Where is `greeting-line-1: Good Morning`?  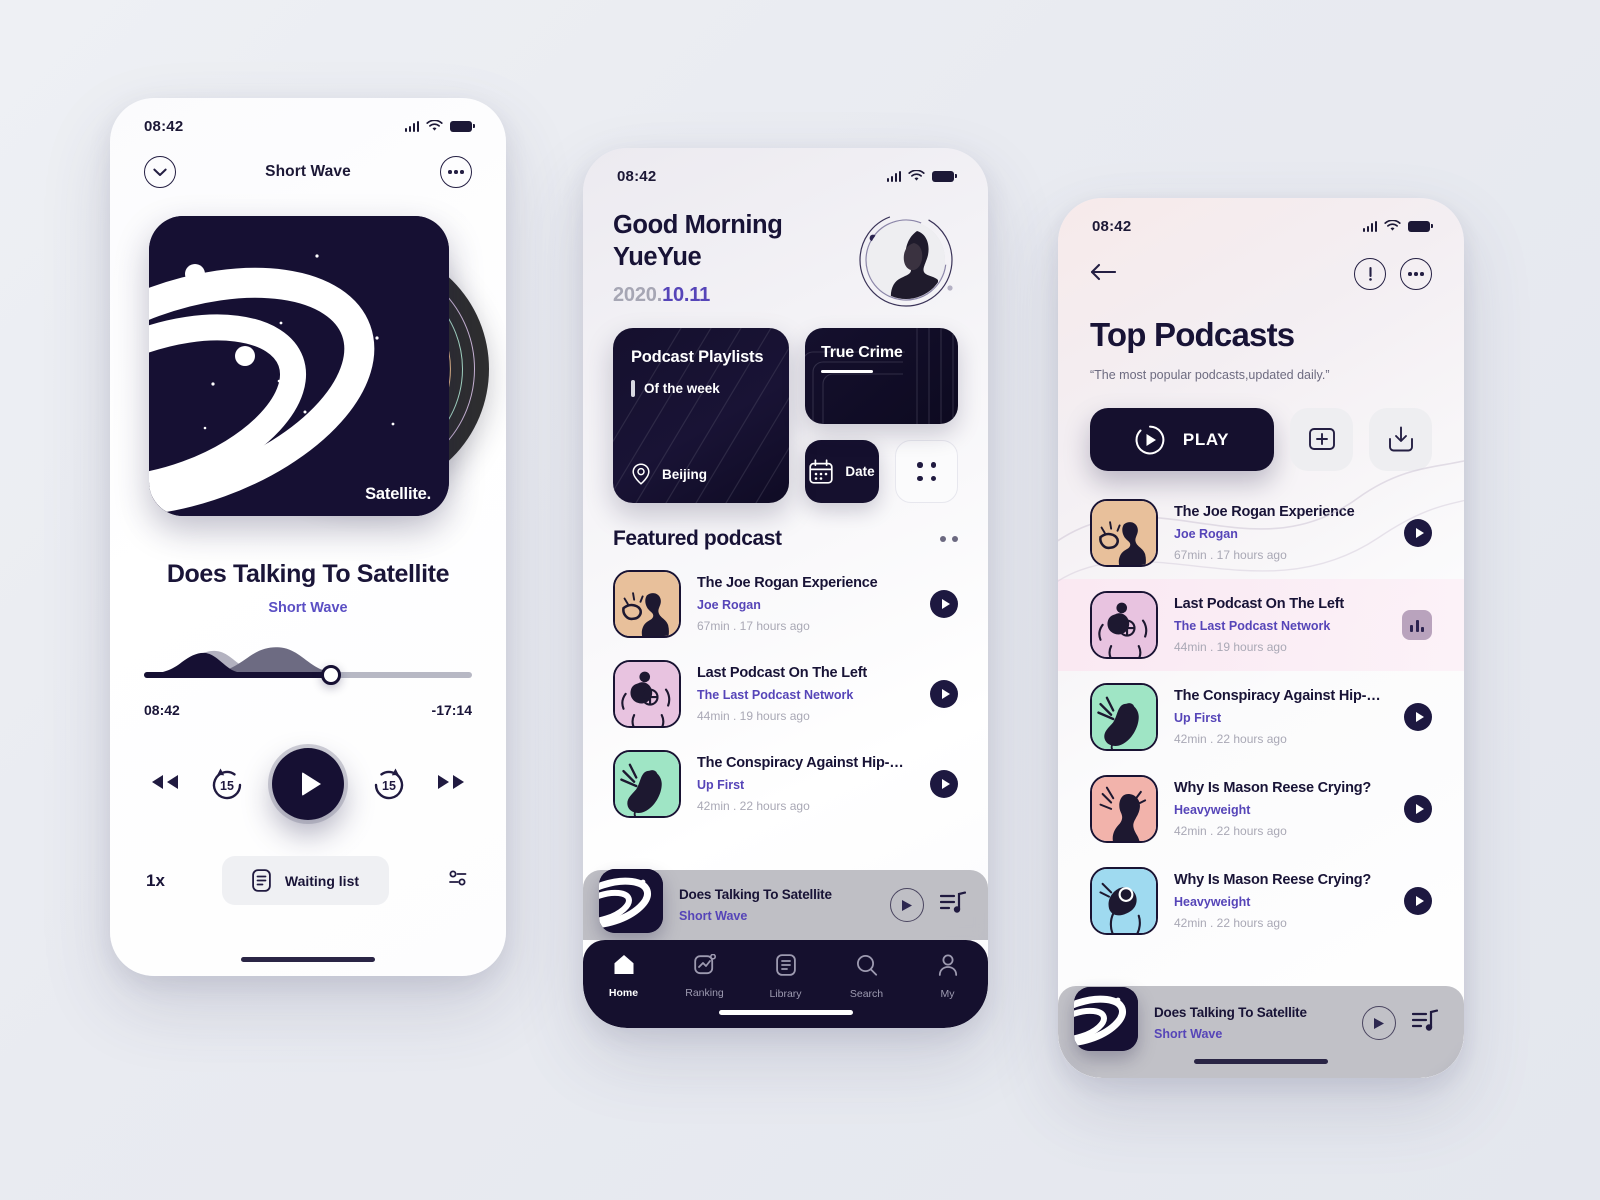 greeting-line-1: Good Morning is located at coordinates (698, 225).